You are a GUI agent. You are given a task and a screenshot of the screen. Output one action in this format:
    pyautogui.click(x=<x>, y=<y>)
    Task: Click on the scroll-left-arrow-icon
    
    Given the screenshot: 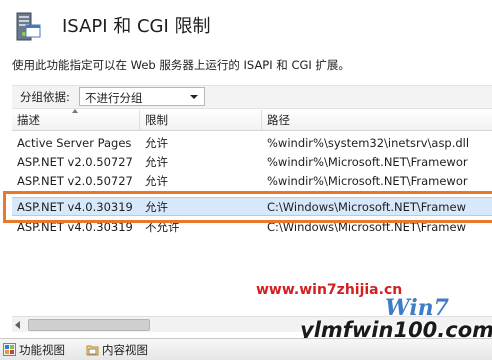 What is the action you would take?
    pyautogui.click(x=17, y=325)
    